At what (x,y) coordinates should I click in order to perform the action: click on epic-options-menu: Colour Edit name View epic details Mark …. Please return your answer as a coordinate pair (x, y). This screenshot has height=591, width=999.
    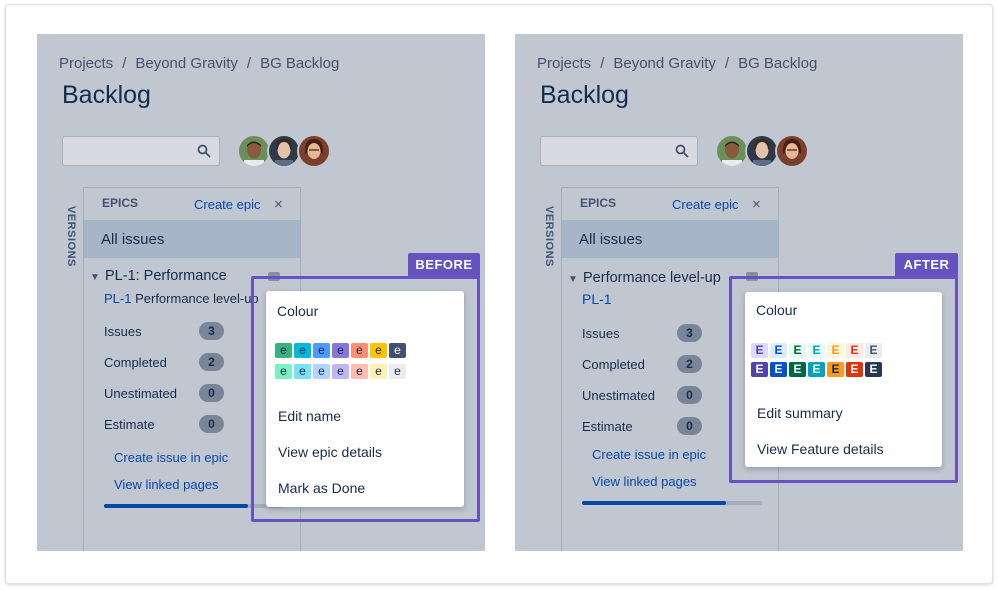
    Looking at the image, I should click on (365, 399).